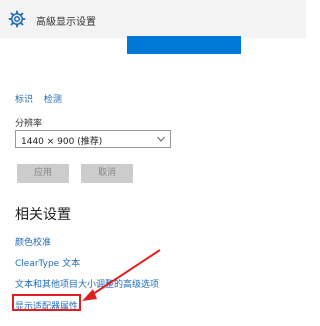 The image size is (320, 326). Describe the element at coordinates (184, 45) in the screenshot. I see `monitor-preview` at that location.